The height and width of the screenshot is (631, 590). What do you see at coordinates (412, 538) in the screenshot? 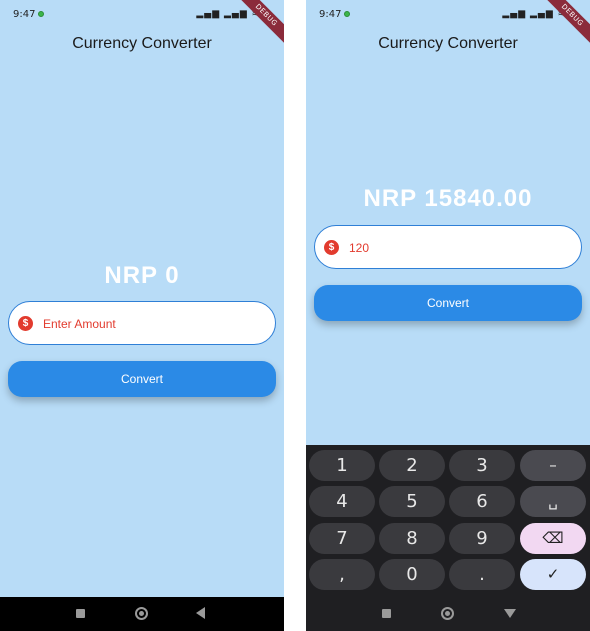
I see `key-8: 8` at bounding box center [412, 538].